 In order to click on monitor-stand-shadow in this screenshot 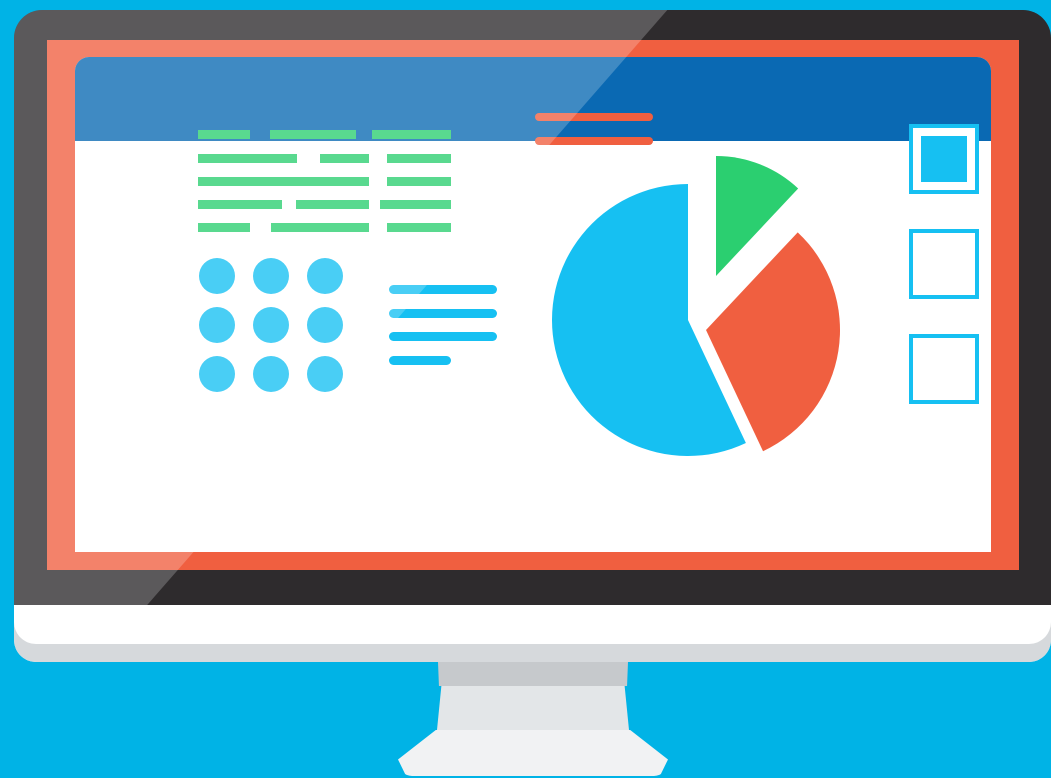, I will do `click(533, 674)`.